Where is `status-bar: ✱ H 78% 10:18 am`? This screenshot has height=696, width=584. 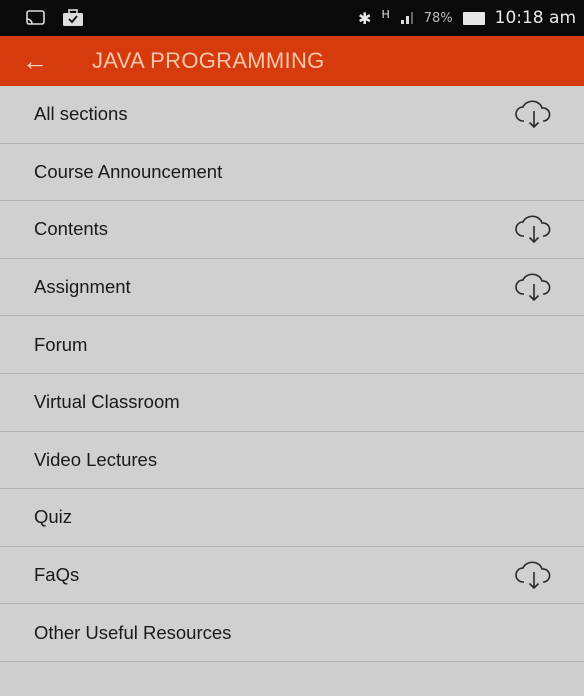 status-bar: ✱ H 78% 10:18 am is located at coordinates (292, 18).